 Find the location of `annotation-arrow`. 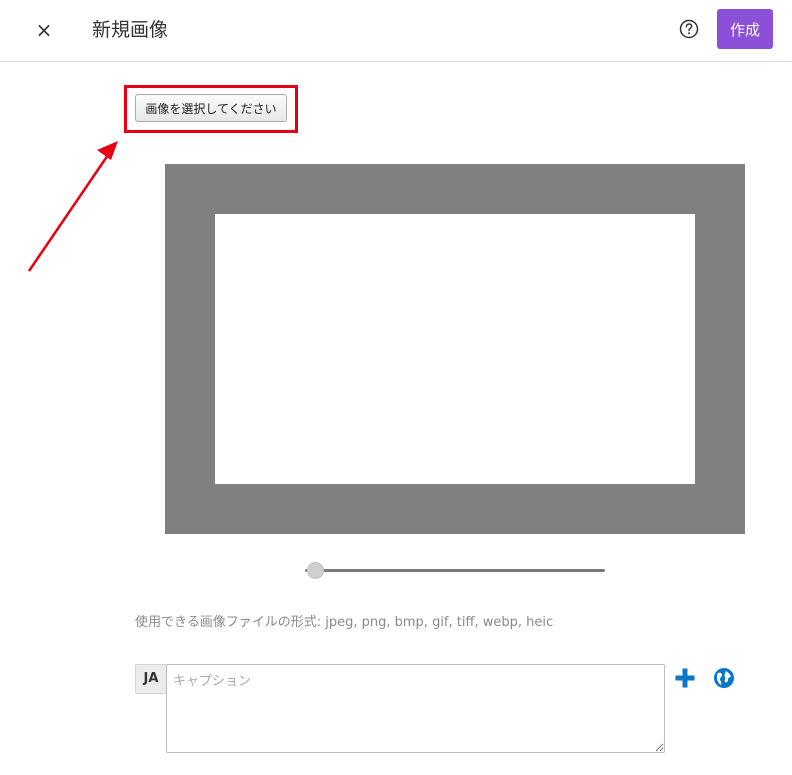

annotation-arrow is located at coordinates (72, 206).